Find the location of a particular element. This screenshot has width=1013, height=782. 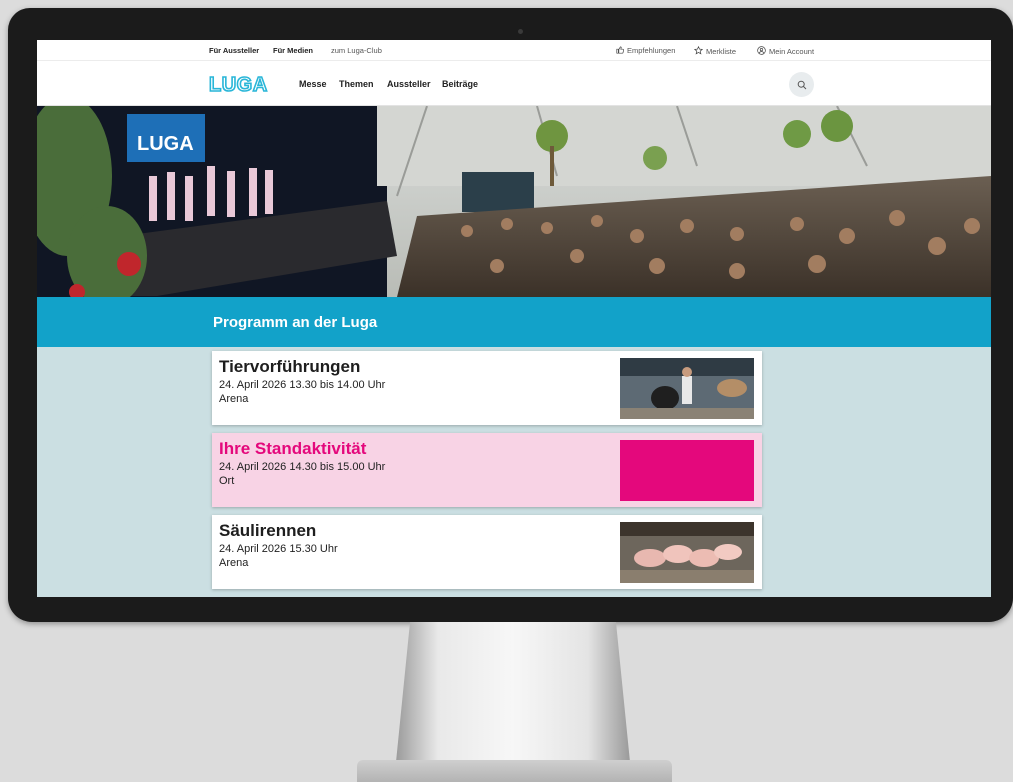

event-date: 24. April 2026 15.30 Uhr is located at coordinates (278, 549).